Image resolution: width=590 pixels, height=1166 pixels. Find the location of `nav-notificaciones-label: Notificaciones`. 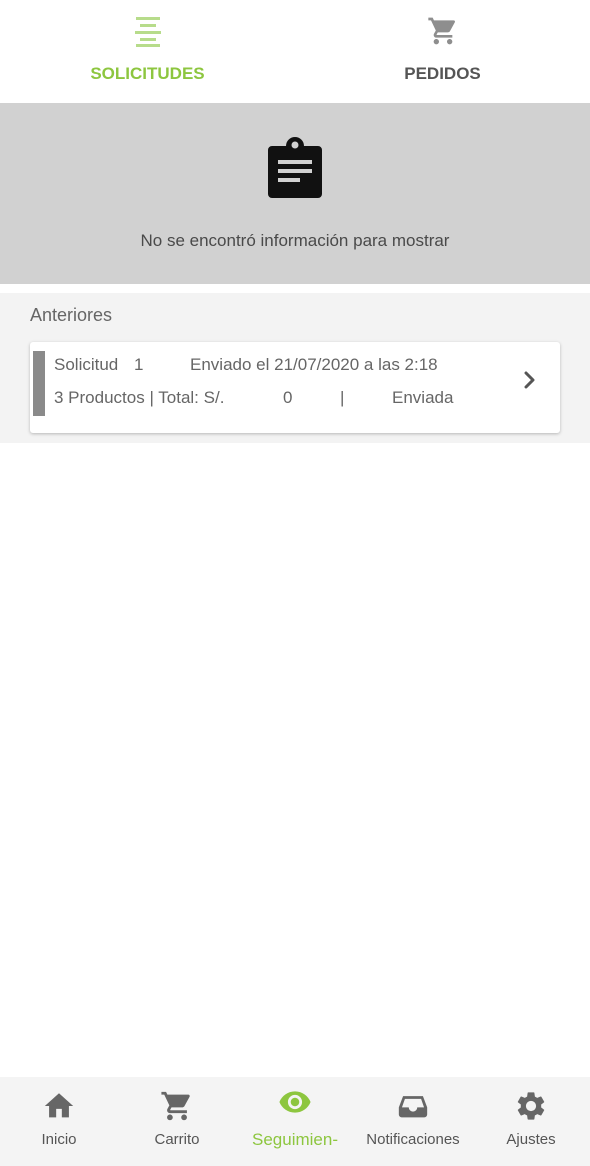

nav-notificaciones-label: Notificaciones is located at coordinates (413, 1139).